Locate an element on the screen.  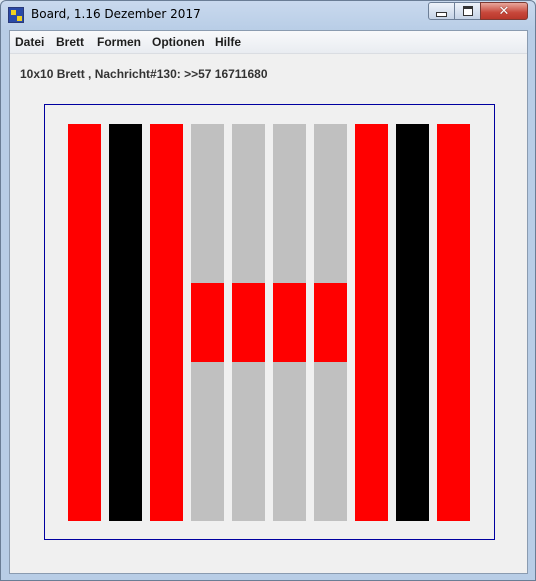
menu-formen: Formen is located at coordinates (119, 42).